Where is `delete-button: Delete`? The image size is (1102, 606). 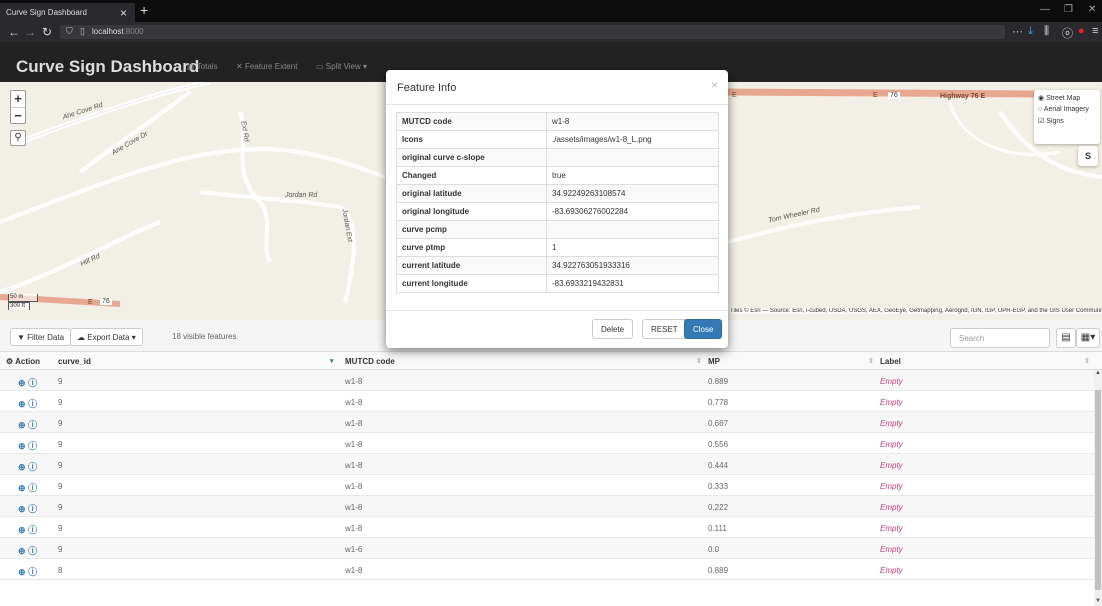
delete-button: Delete is located at coordinates (613, 329).